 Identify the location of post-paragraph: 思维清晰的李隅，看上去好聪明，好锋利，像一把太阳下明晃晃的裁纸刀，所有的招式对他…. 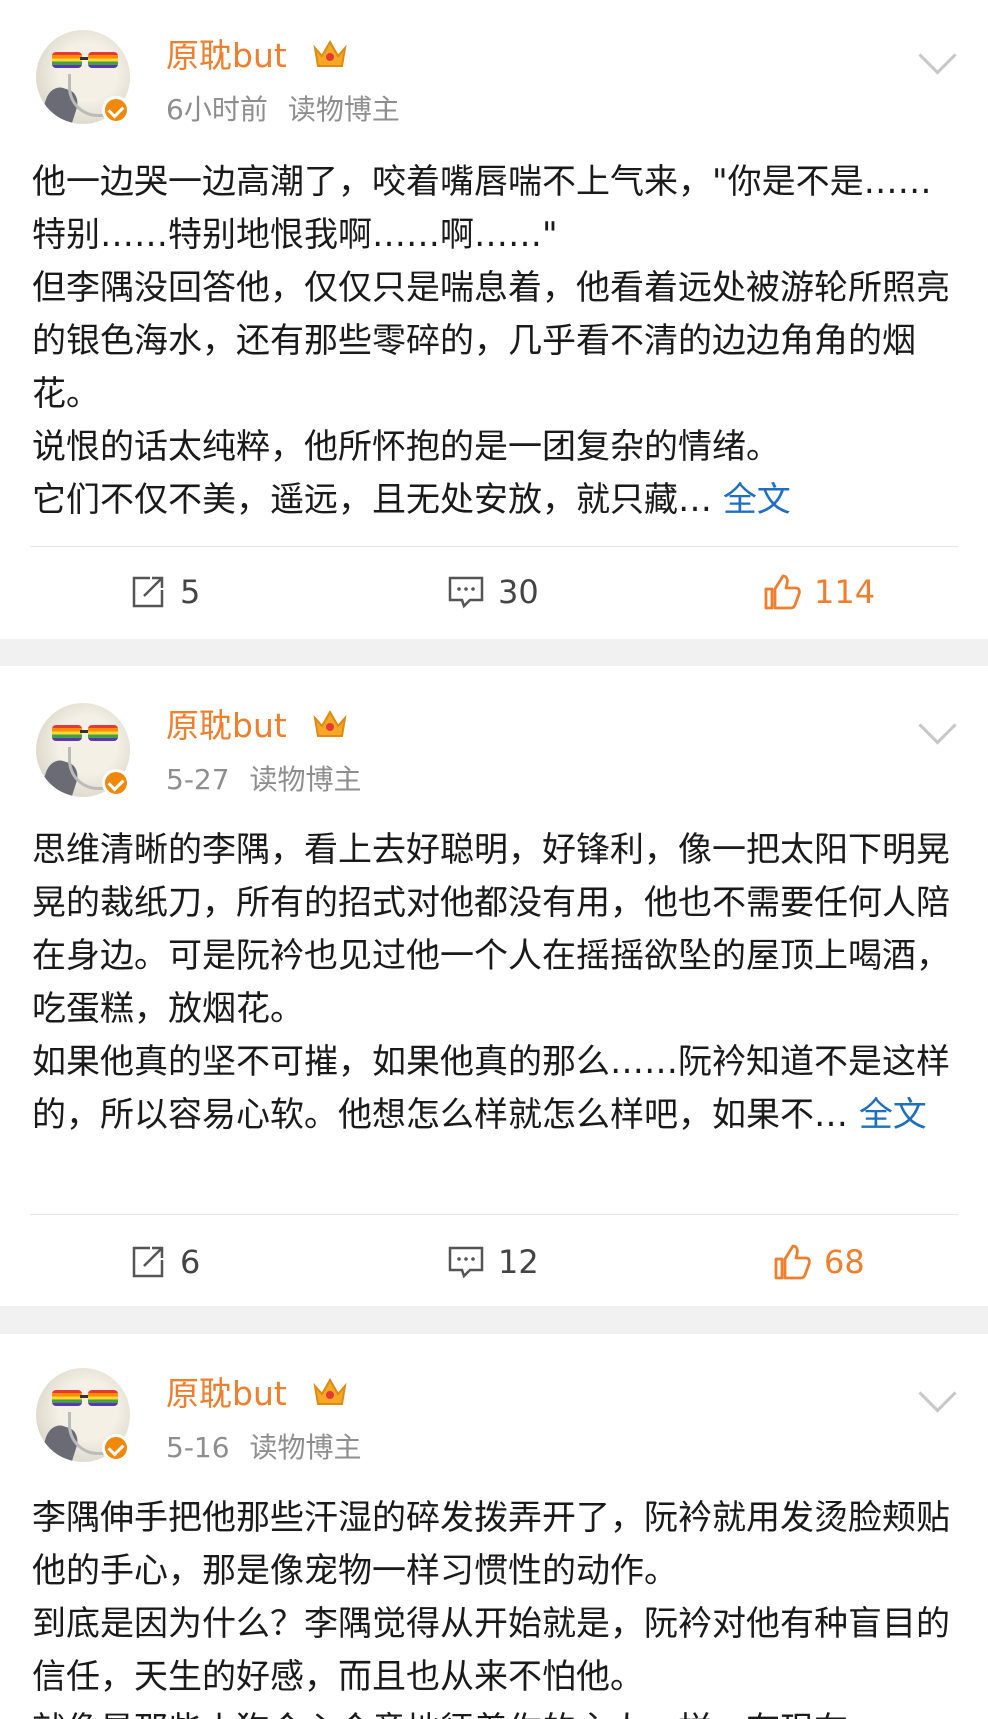
(491, 929).